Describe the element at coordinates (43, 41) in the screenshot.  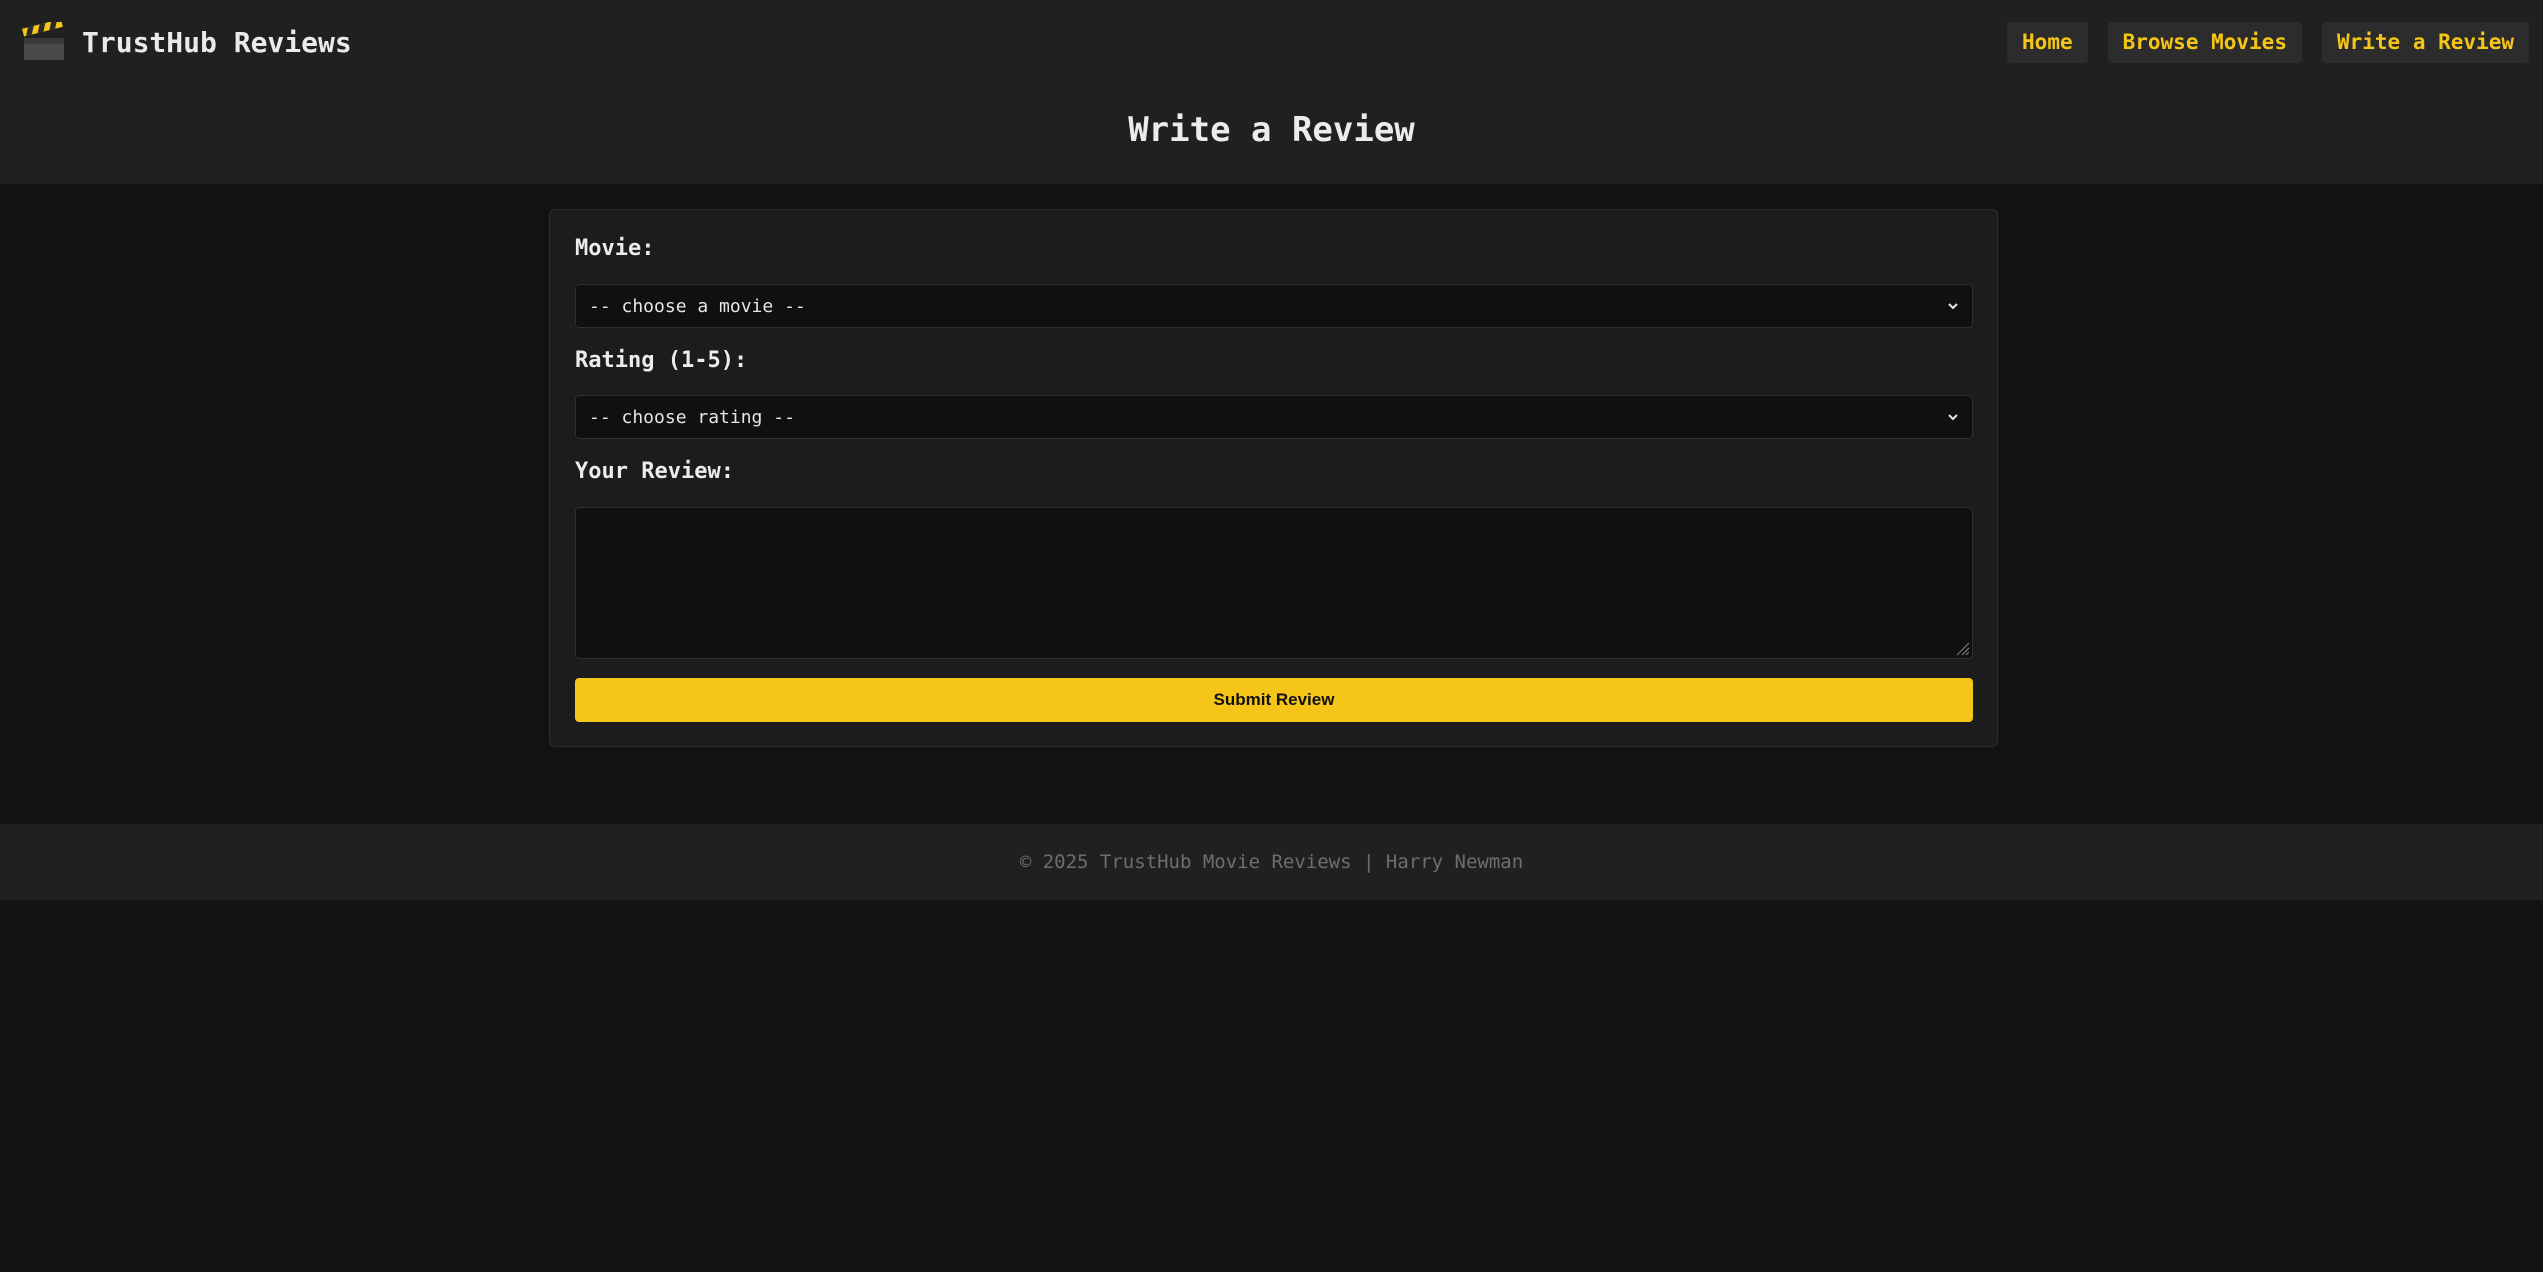
I see `clapperboard-icon` at that location.